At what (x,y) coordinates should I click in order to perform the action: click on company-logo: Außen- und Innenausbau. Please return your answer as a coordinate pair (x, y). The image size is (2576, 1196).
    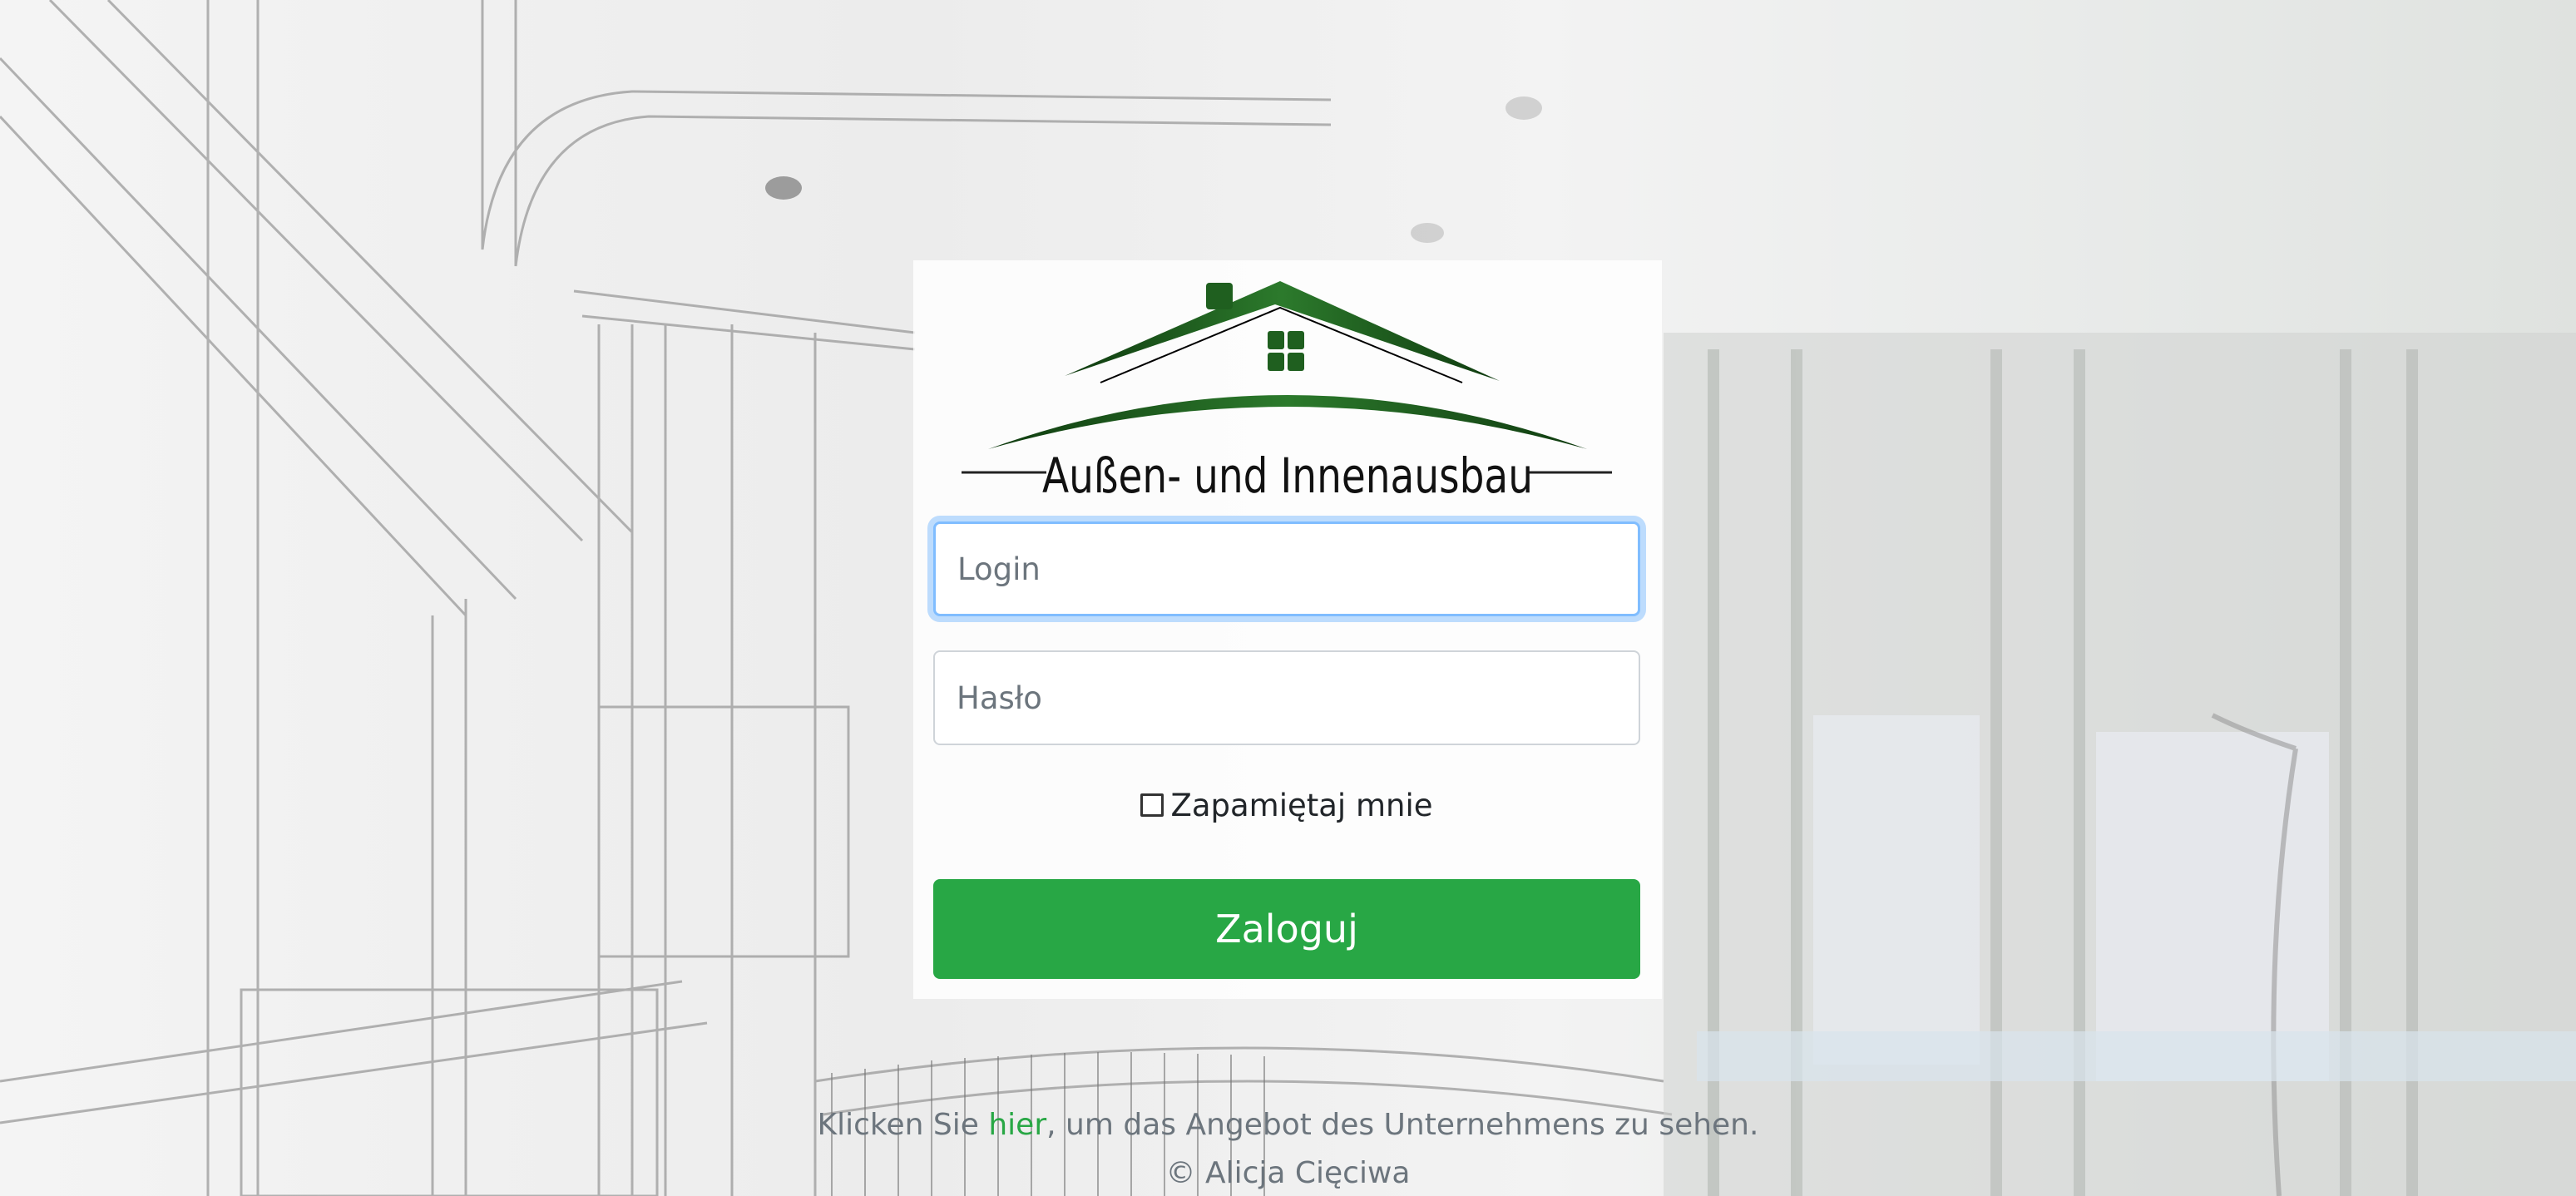
    Looking at the image, I should click on (1287, 392).